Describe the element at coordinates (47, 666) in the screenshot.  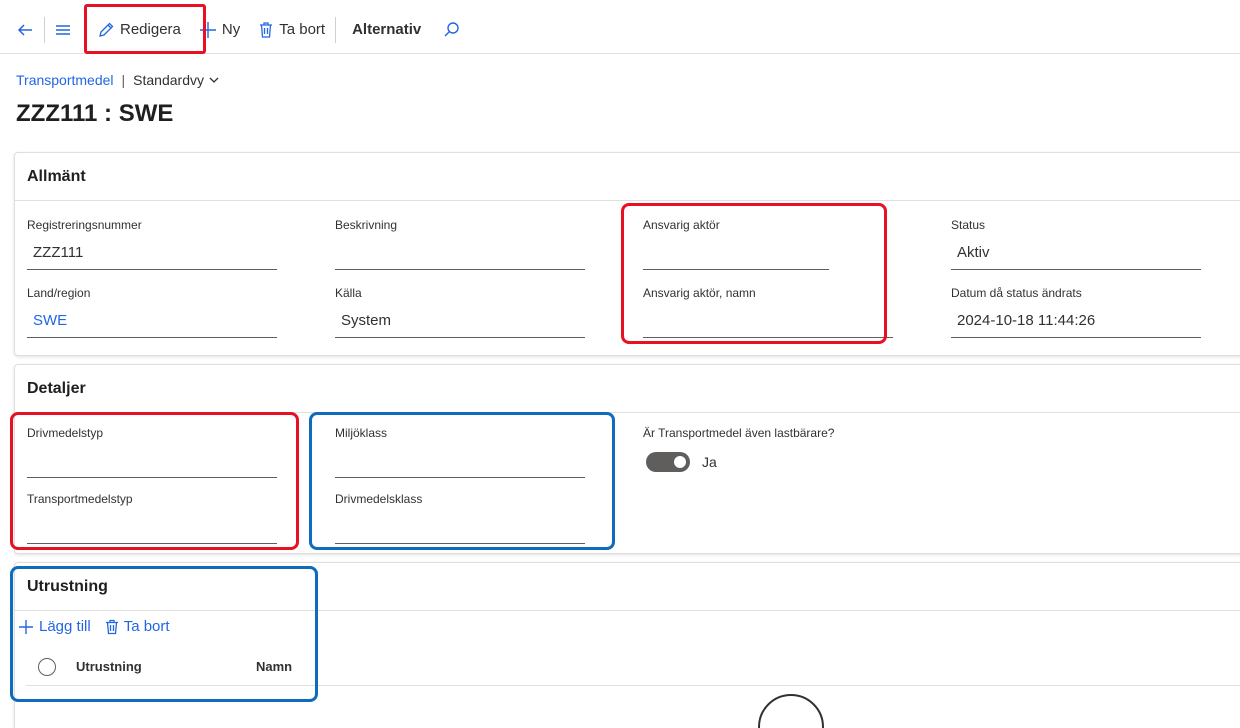
I see `select-all-radio` at that location.